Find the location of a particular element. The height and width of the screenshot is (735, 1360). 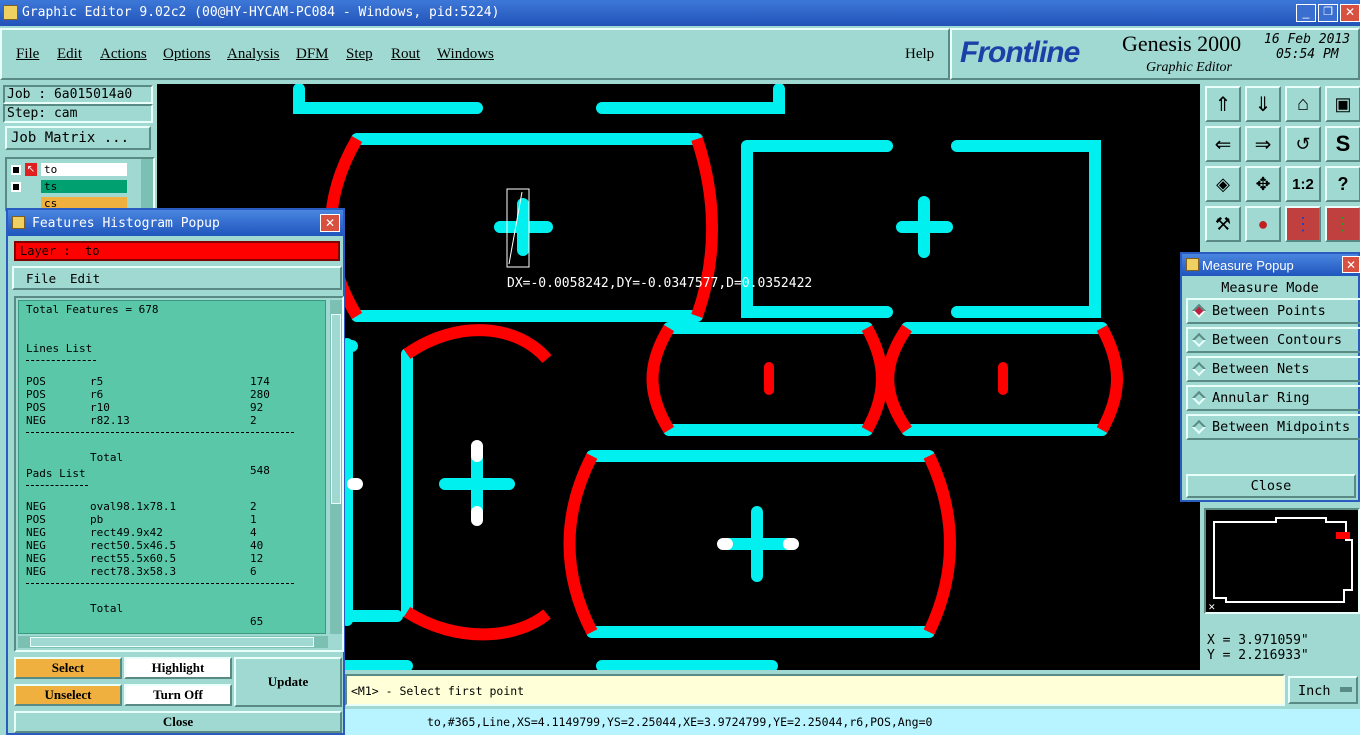

measure-close-button: Close is located at coordinates (1271, 486).